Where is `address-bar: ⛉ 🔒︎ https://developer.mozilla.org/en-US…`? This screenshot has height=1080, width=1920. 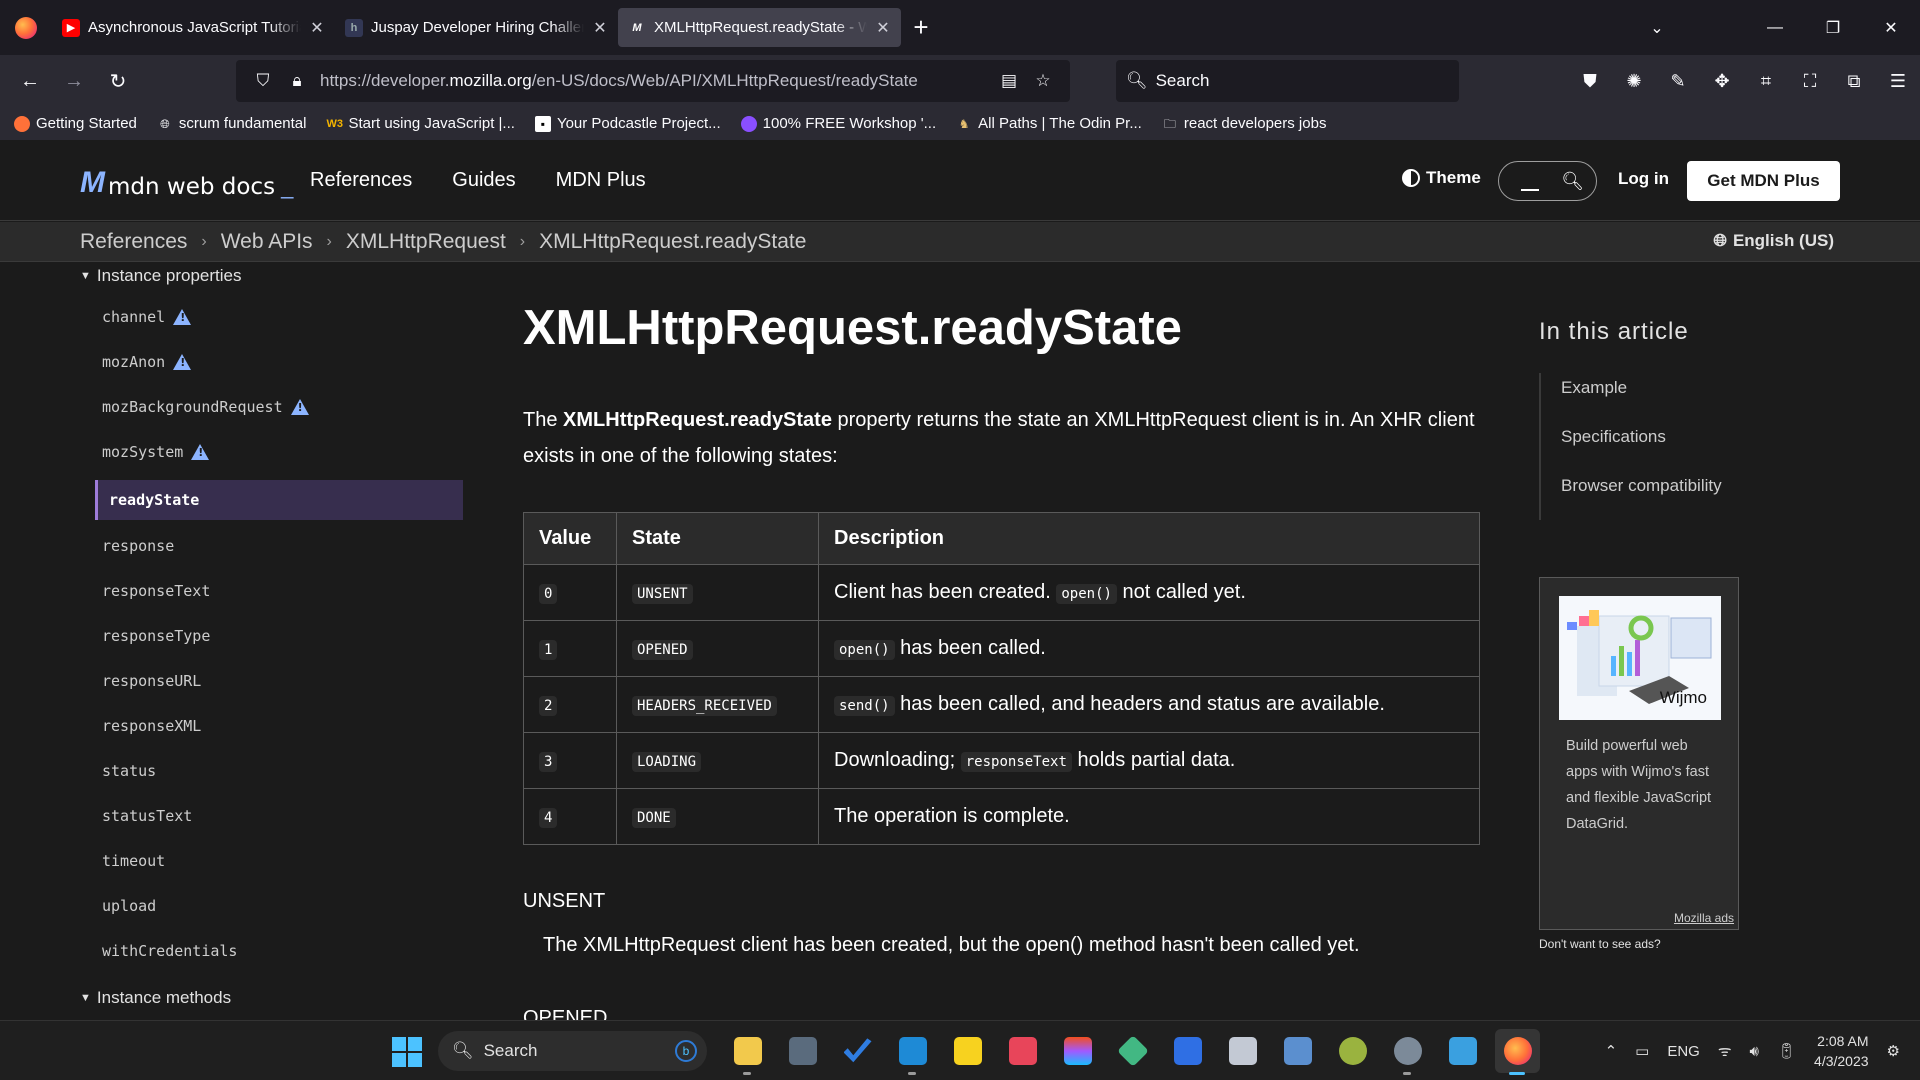
address-bar: ⛉ 🔒︎ https://developer.mozilla.org/en-US… is located at coordinates (653, 81).